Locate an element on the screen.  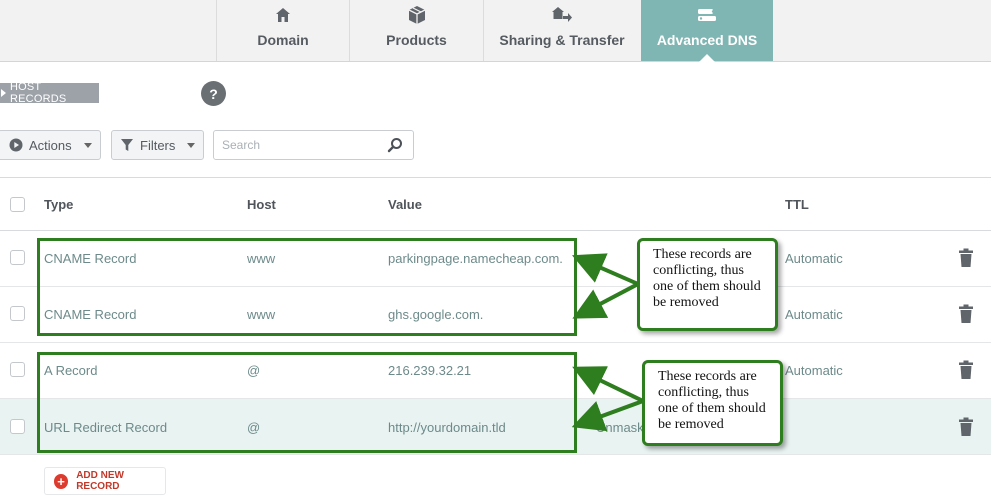
tab-domain-label: Domain is located at coordinates (283, 40).